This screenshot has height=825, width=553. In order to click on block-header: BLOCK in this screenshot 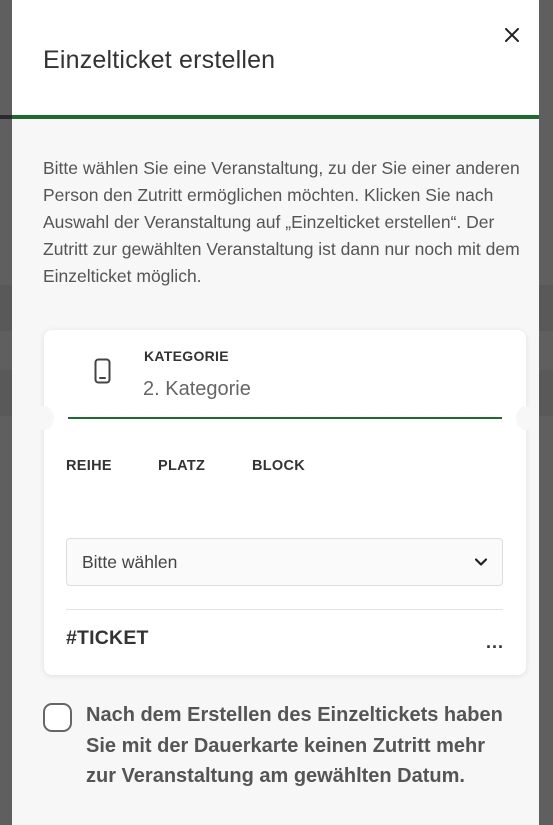, I will do `click(279, 466)`.